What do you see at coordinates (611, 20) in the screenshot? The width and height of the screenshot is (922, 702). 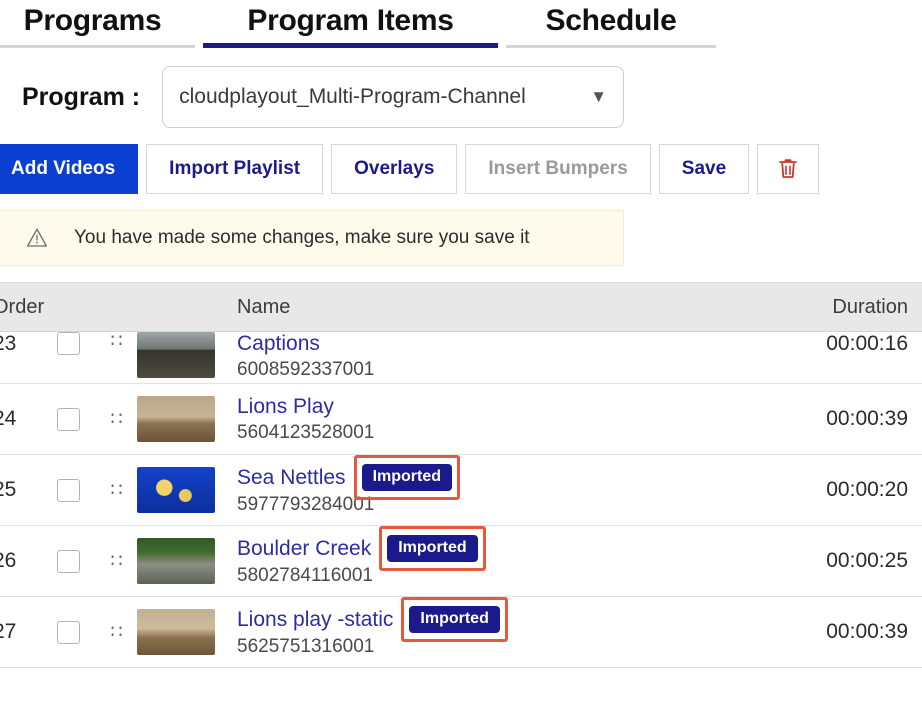 I see `tab-schedule-label: Schedule` at bounding box center [611, 20].